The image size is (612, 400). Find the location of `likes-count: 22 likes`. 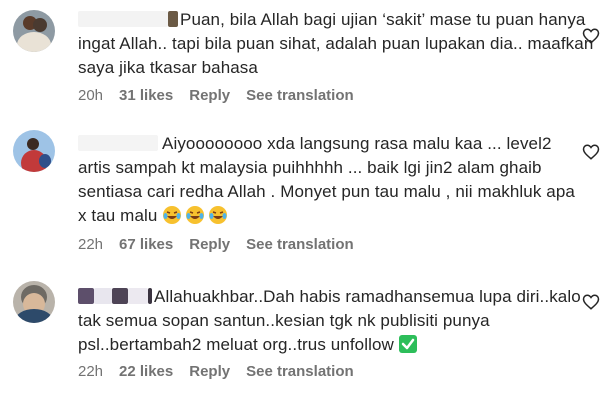

likes-count: 22 likes is located at coordinates (146, 371).